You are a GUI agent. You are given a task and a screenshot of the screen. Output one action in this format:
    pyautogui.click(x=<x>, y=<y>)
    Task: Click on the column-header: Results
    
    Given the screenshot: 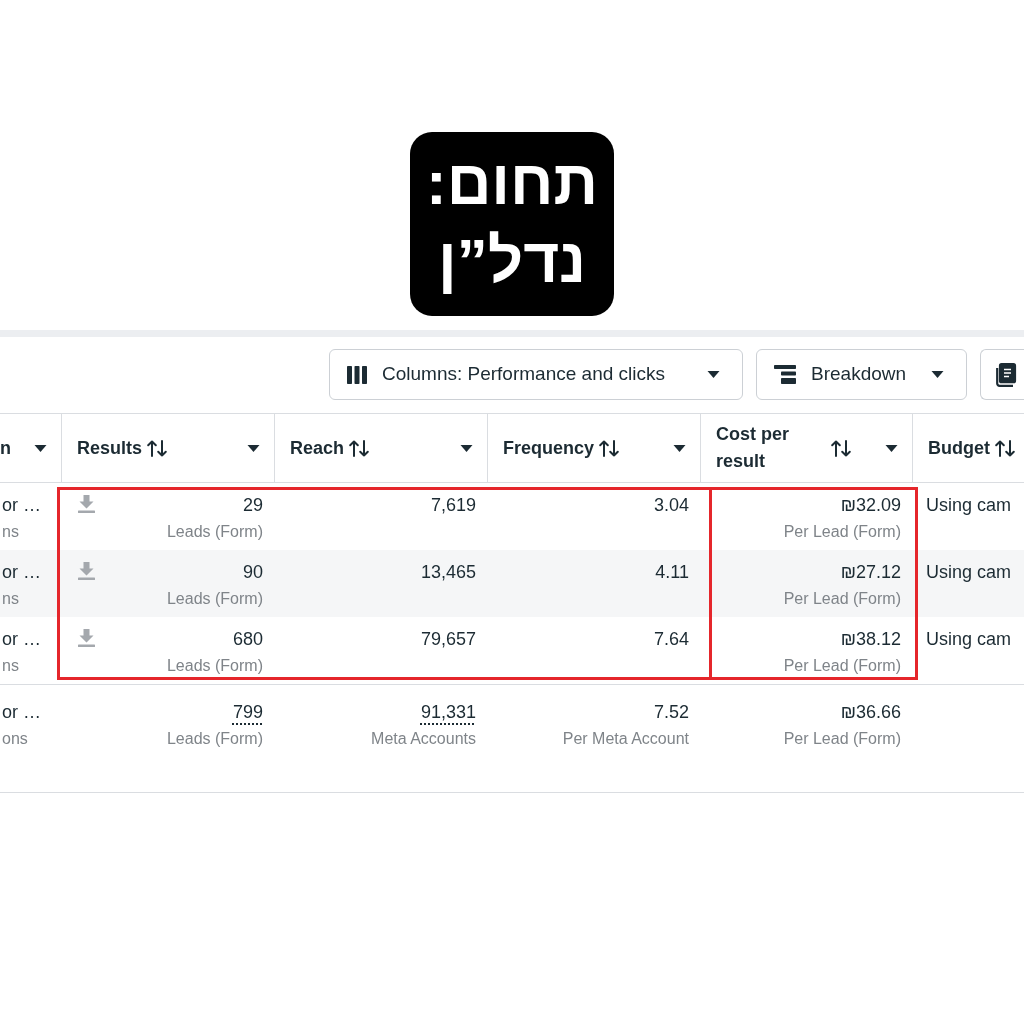 What is the action you would take?
    pyautogui.click(x=168, y=448)
    